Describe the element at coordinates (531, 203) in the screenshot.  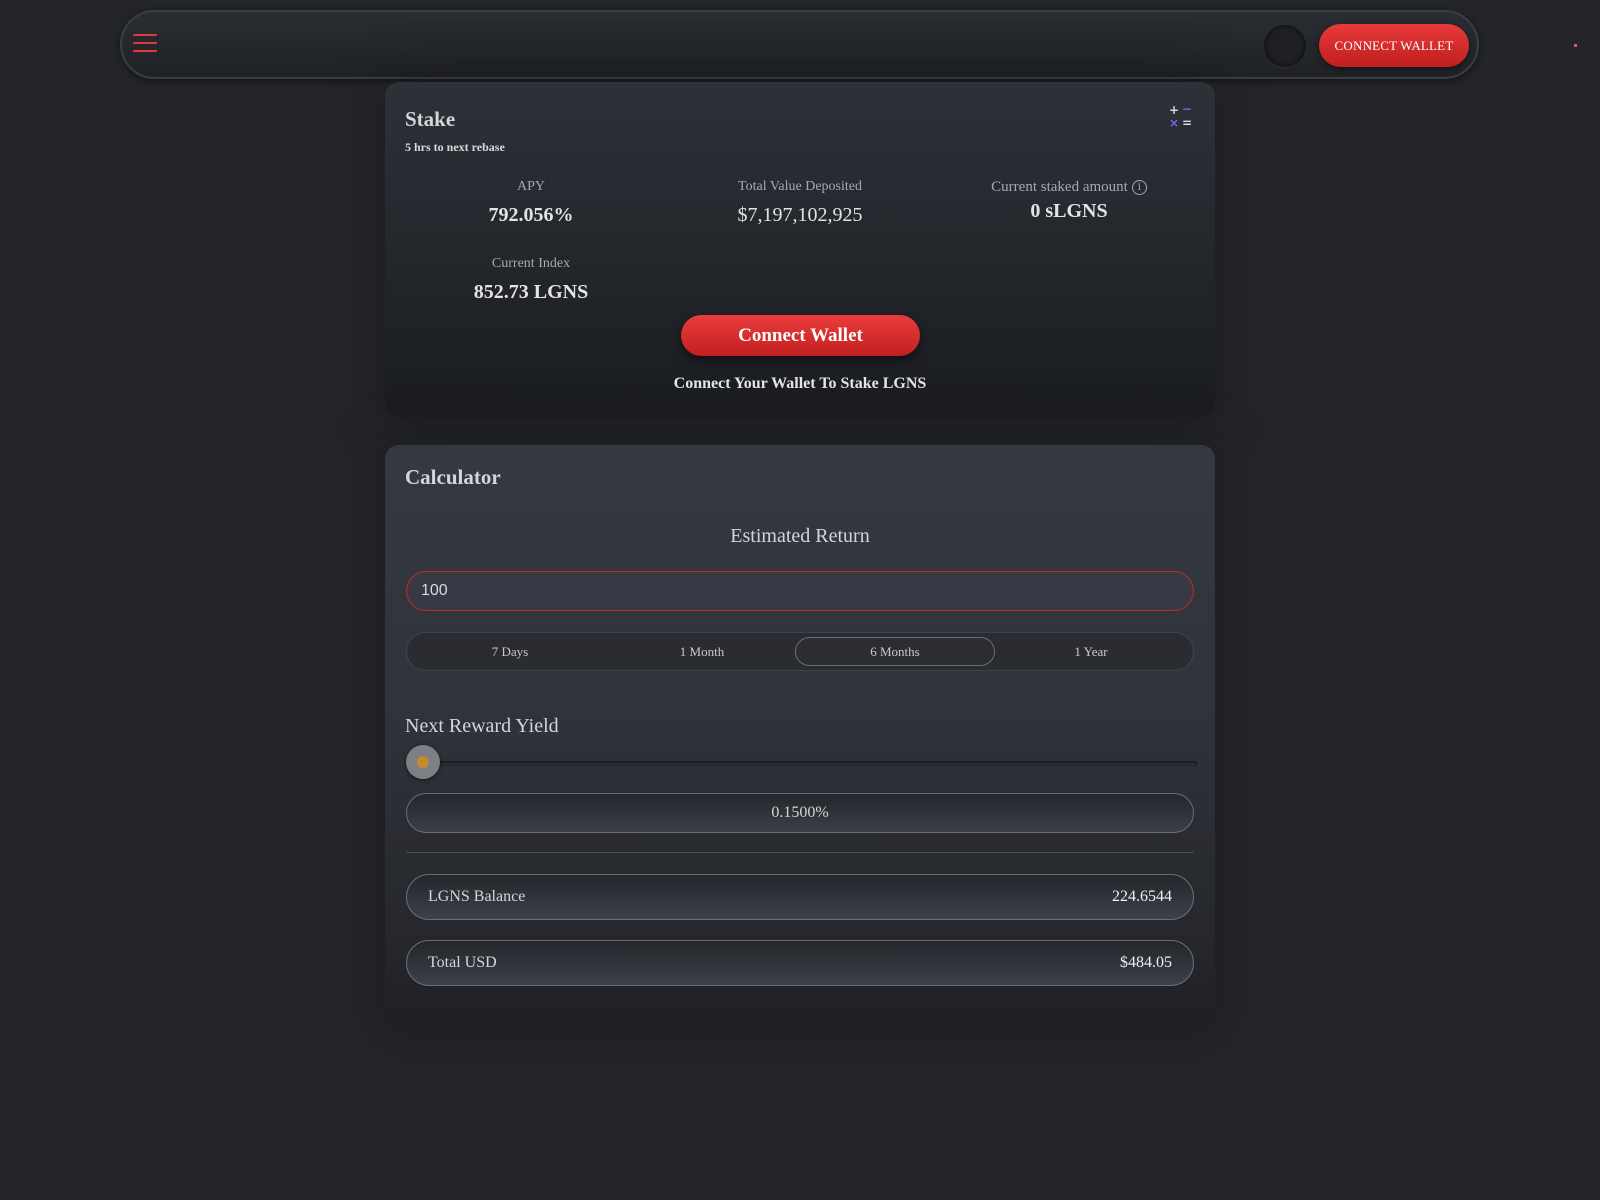
I see `apy-metric: APY 792.056%` at that location.